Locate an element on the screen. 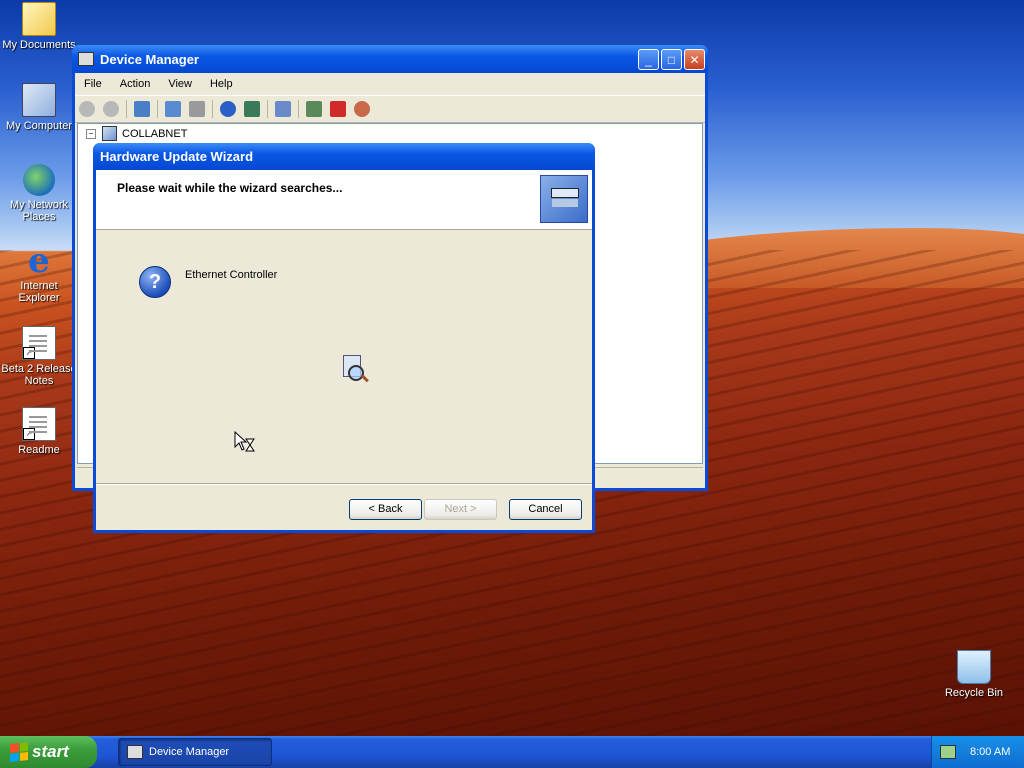 The height and width of the screenshot is (768, 1024). desktop-icon-network-places: My Network Places is located at coordinates (39, 193).